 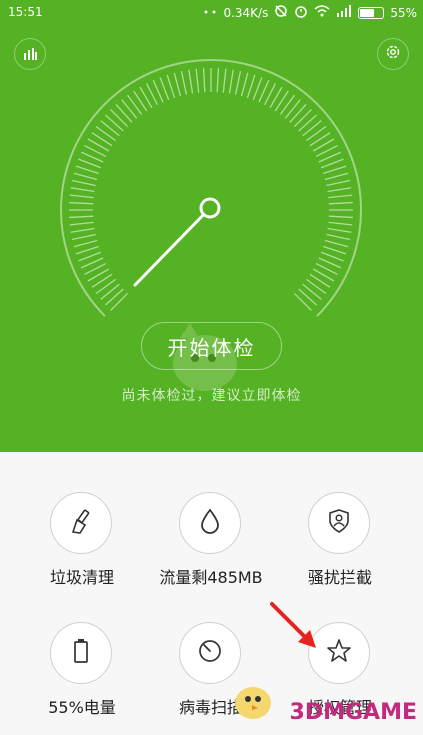 I want to click on checkup-hint: 尚未体检过，建议立即体检, so click(x=211, y=396).